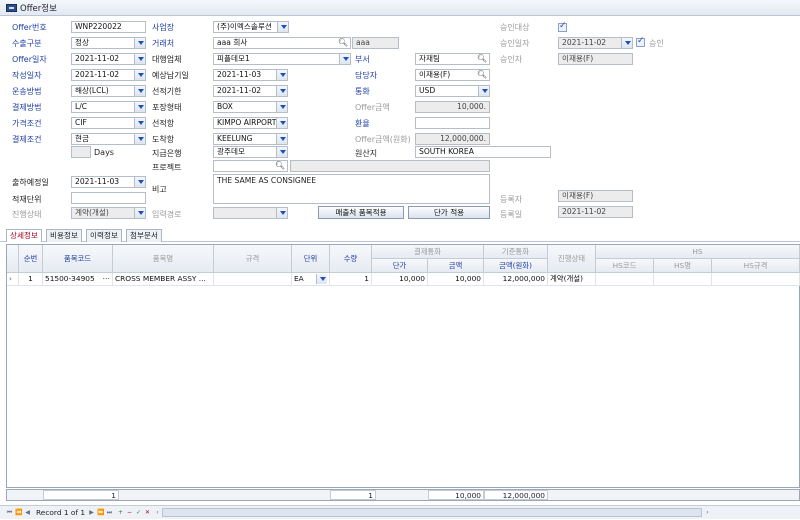 The width and height of the screenshot is (800, 520). I want to click on ellipsis-icon: ⋯, so click(106, 279).